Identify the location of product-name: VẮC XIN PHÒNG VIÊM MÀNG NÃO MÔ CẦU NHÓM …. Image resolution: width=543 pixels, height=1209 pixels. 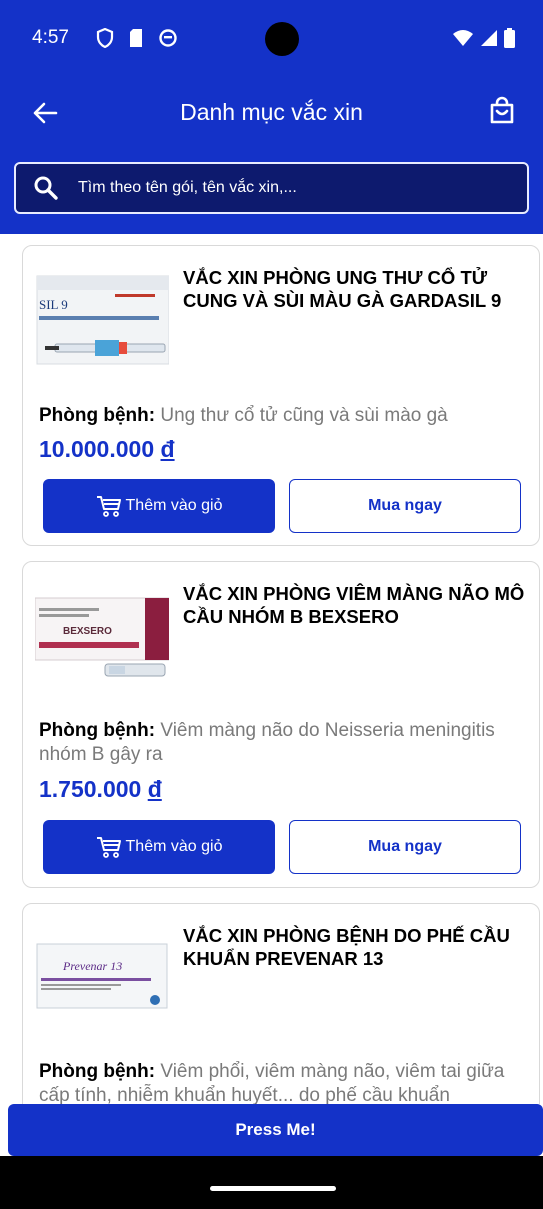
(355, 605).